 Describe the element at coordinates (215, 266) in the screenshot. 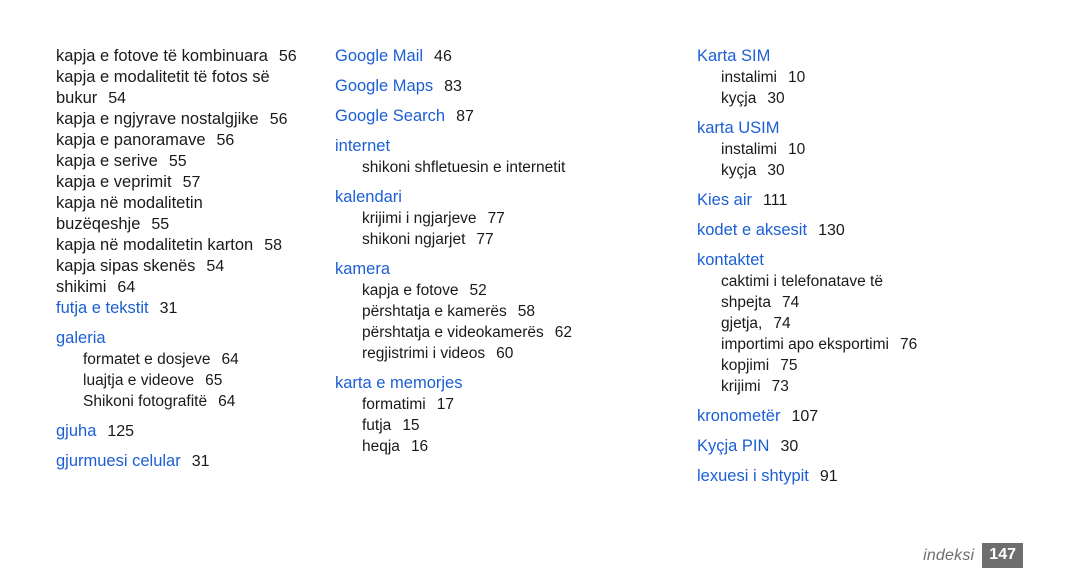

I see `index-subentry-page-number: 54` at that location.